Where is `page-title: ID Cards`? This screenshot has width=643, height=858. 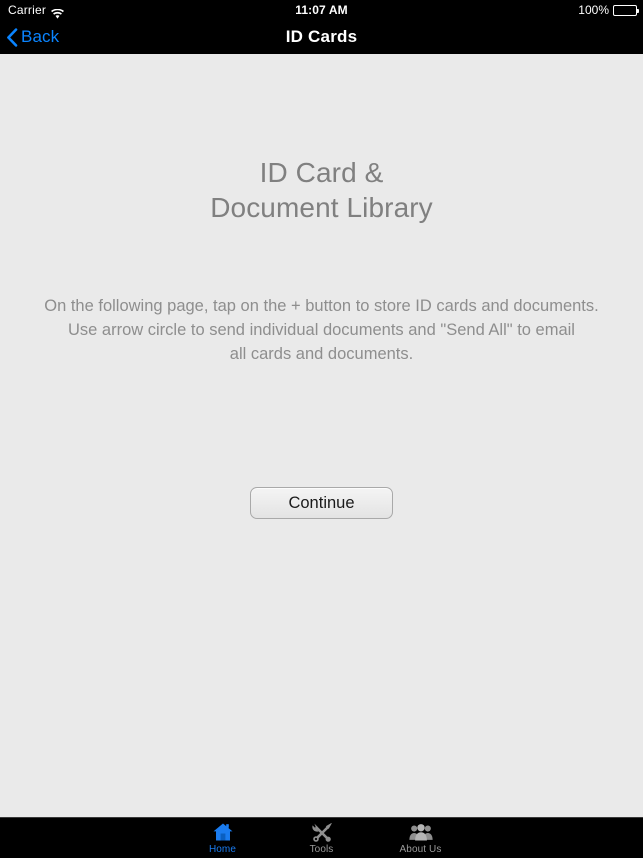 page-title: ID Cards is located at coordinates (321, 36).